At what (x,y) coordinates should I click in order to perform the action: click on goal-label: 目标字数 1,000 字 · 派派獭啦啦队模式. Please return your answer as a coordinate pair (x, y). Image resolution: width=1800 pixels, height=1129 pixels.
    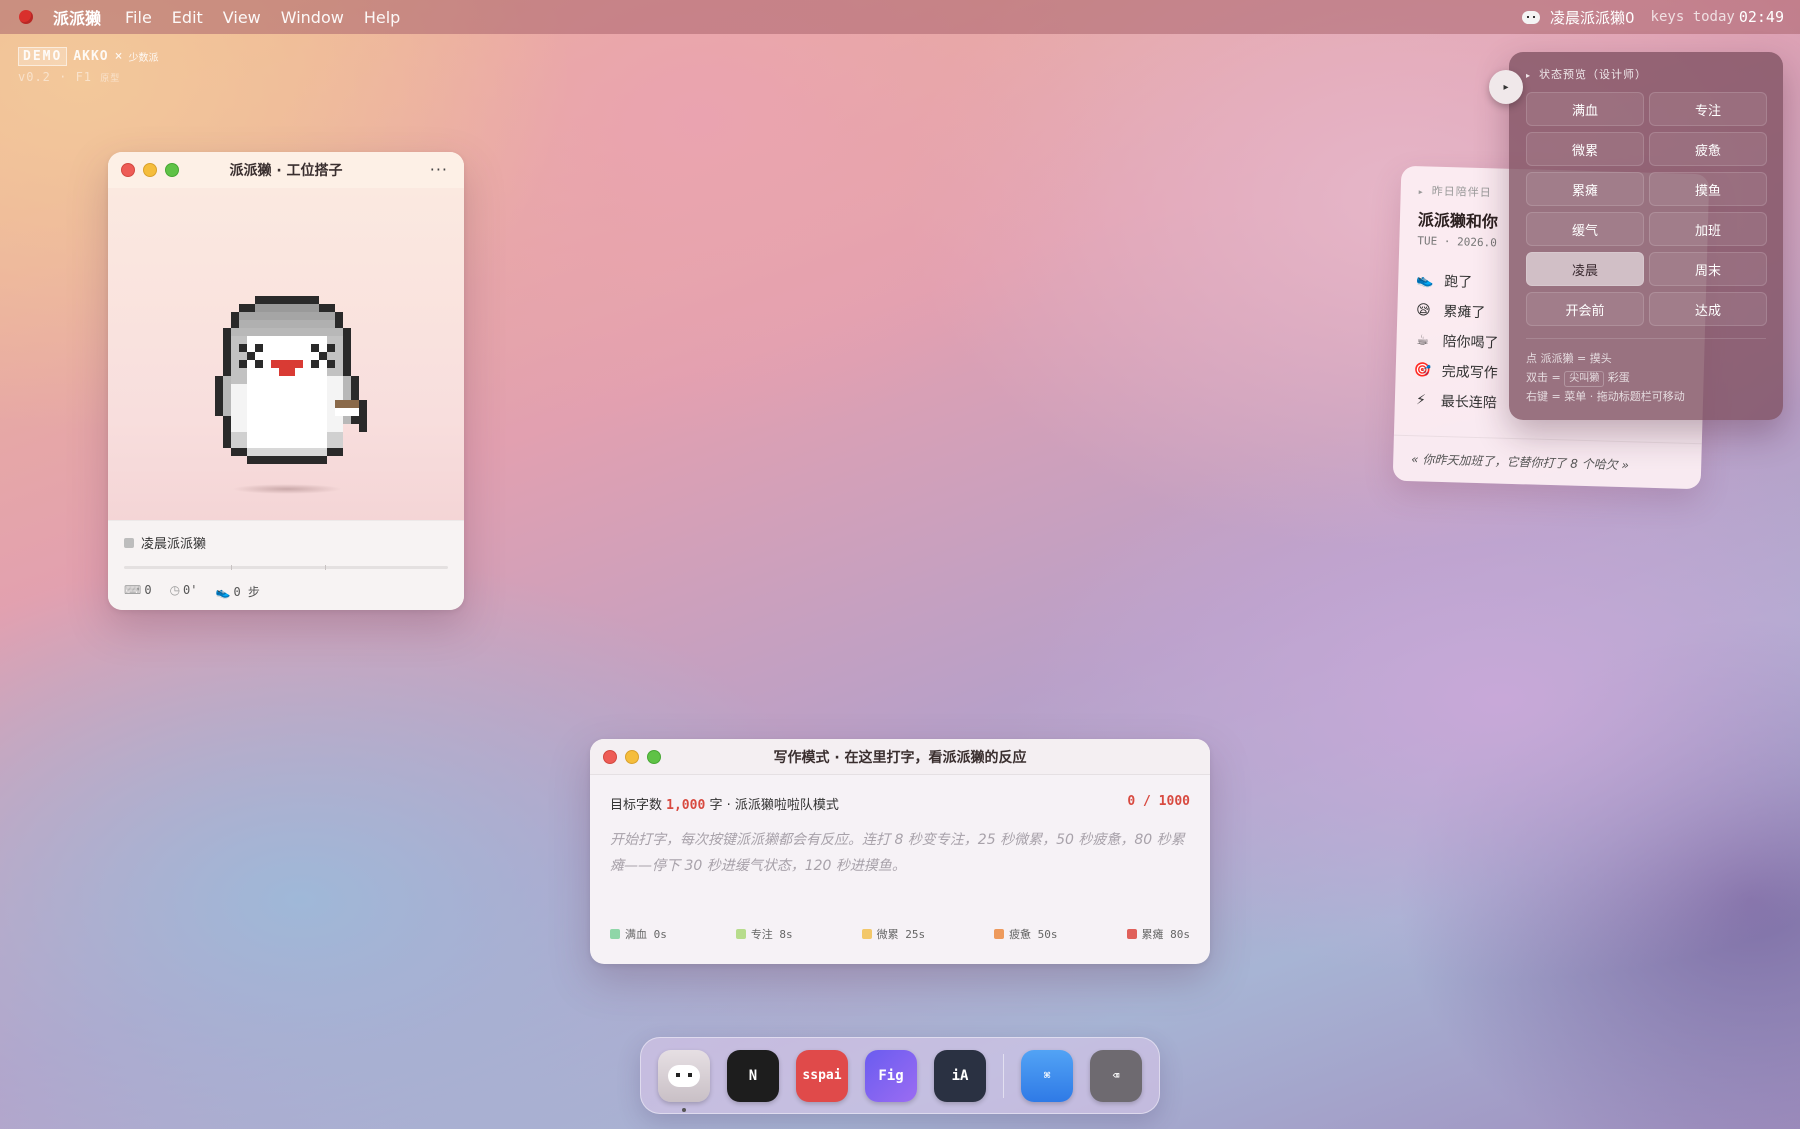
    Looking at the image, I should click on (724, 805).